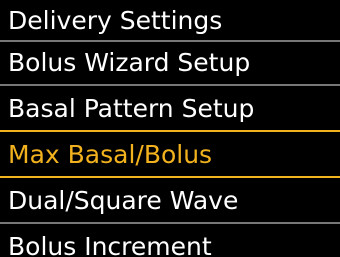 This screenshot has width=340, height=257. What do you see at coordinates (170, 241) in the screenshot?
I see `menu-item-bolus-increment: Bolus Increment` at bounding box center [170, 241].